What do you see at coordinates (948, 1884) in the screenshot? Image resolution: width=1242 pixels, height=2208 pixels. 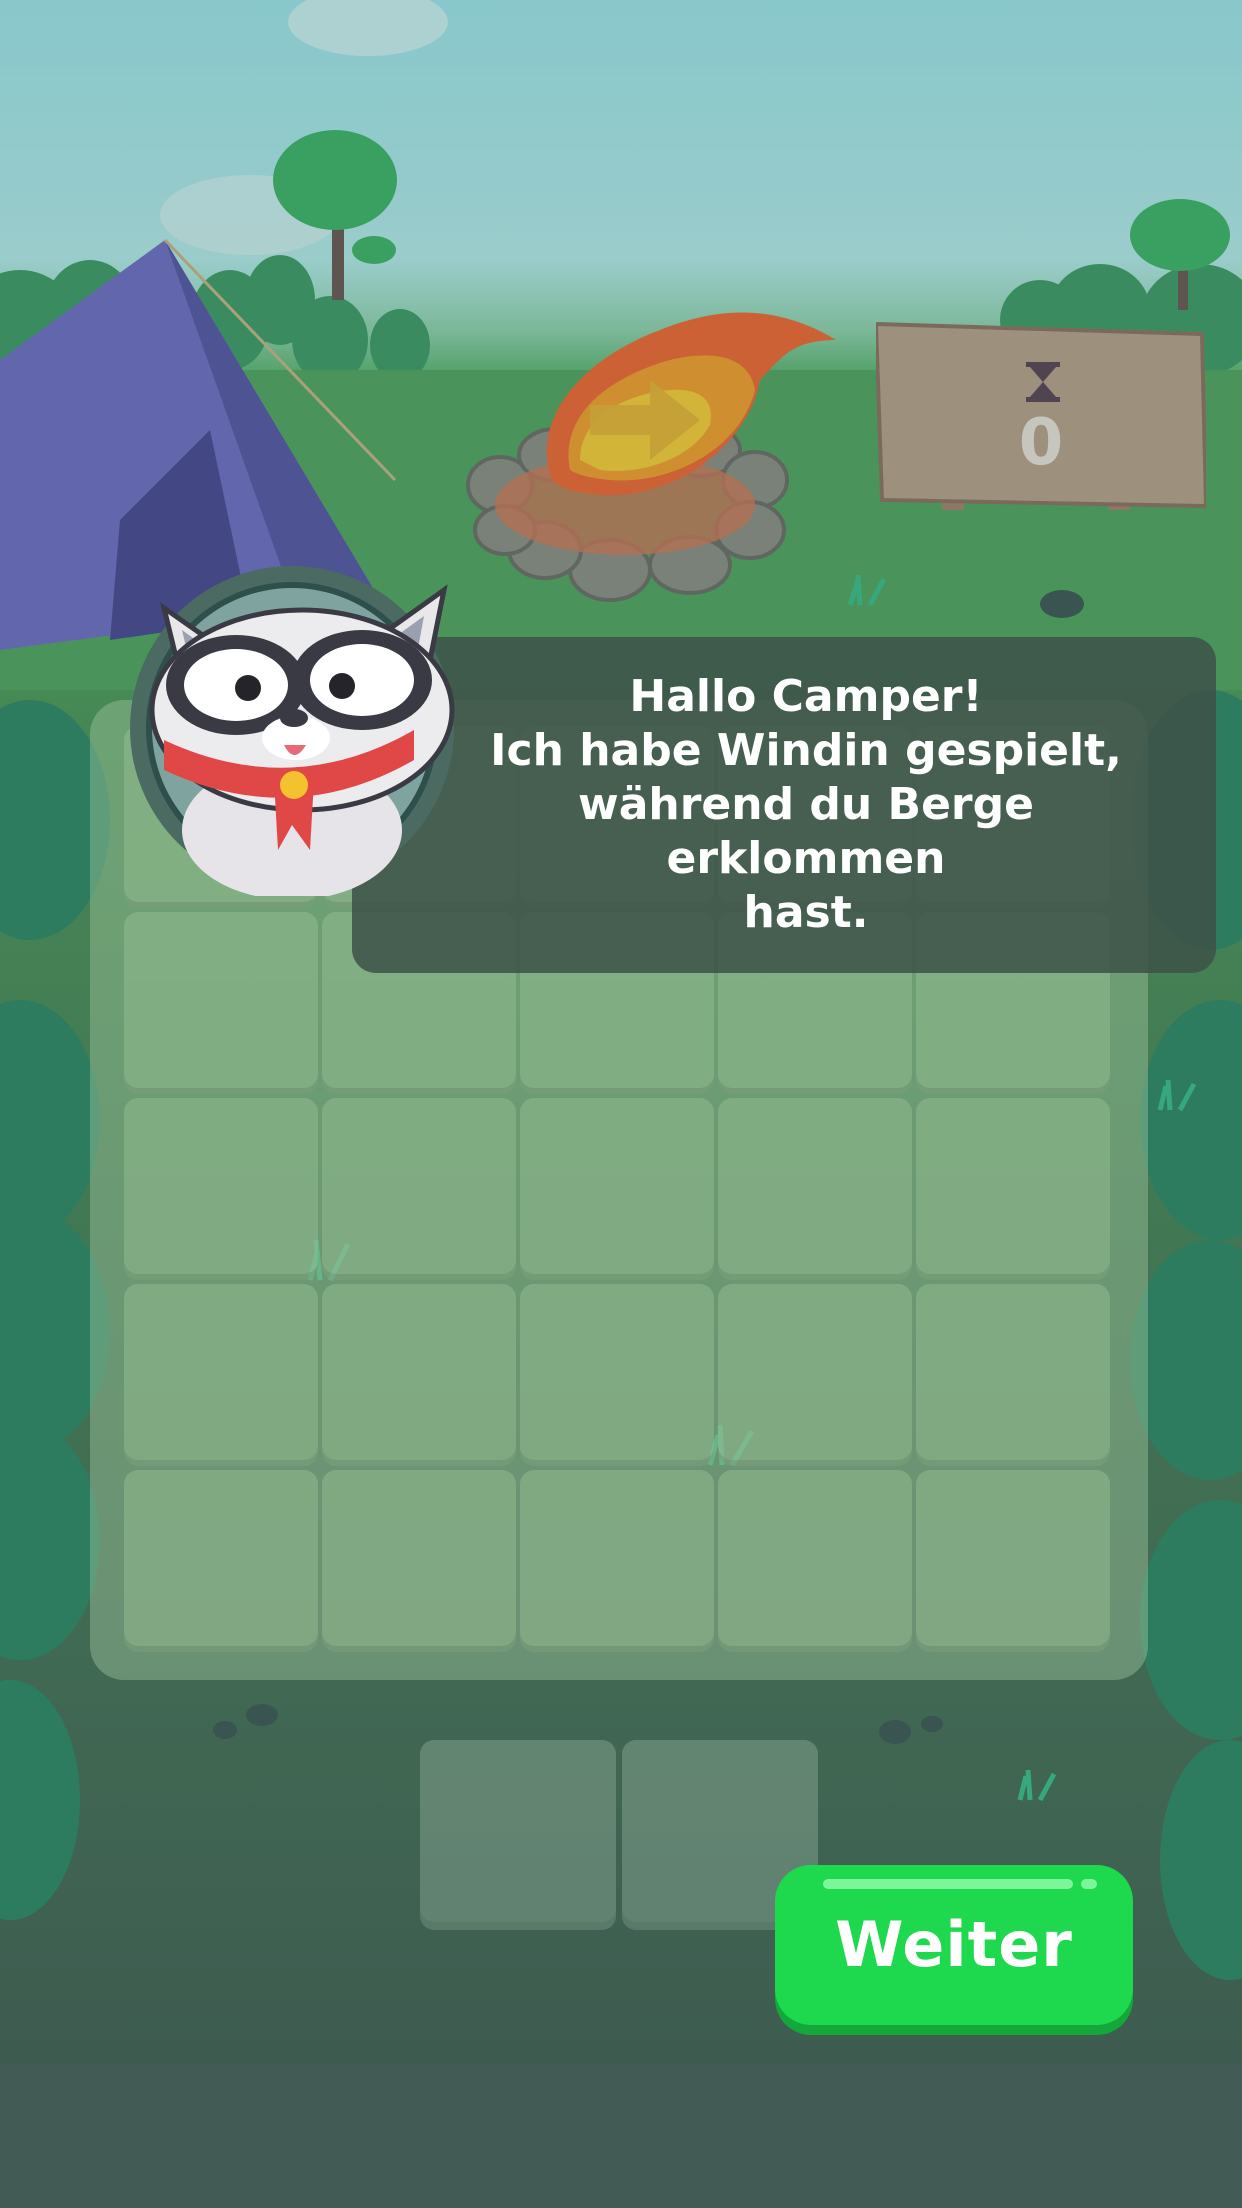 I see `button-shine` at bounding box center [948, 1884].